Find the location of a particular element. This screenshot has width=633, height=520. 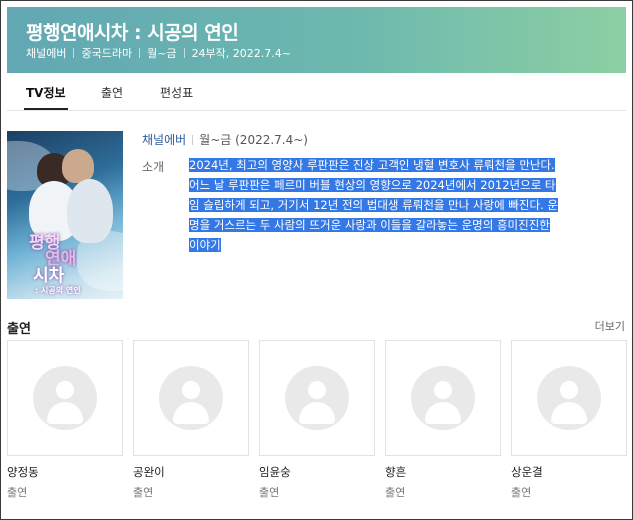

poster-figure-body is located at coordinates (90, 211).